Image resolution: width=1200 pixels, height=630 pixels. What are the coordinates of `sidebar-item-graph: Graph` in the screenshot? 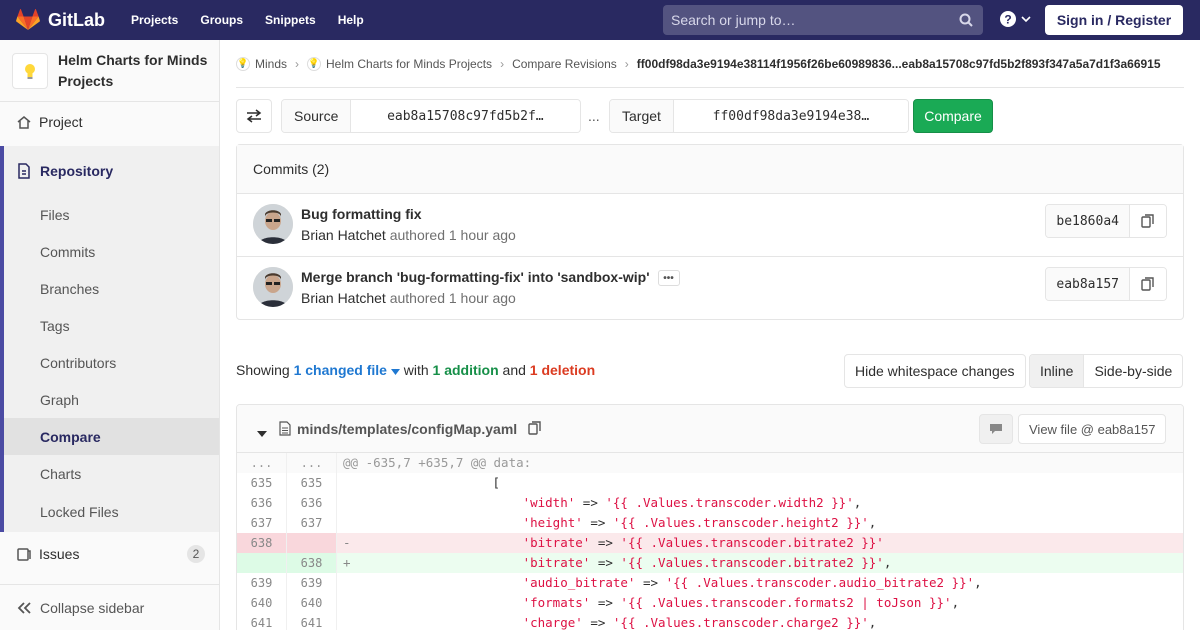 It's located at (111, 399).